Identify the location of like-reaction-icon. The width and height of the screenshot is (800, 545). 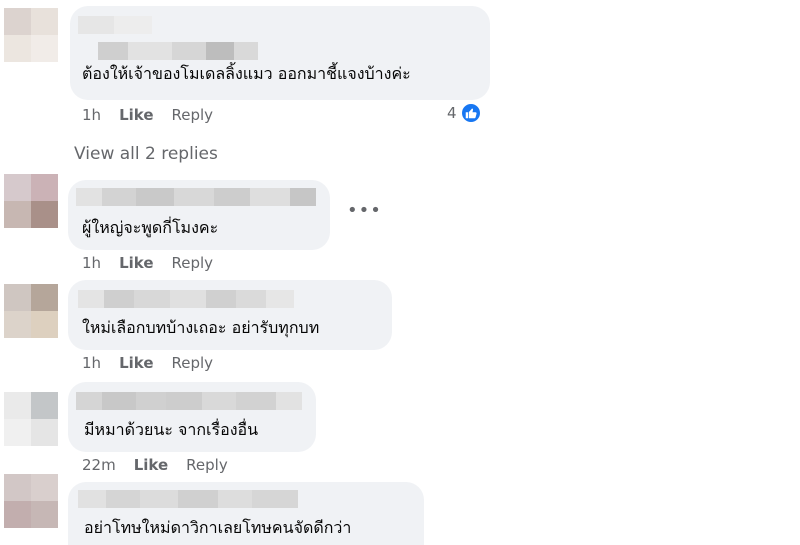
(470, 113).